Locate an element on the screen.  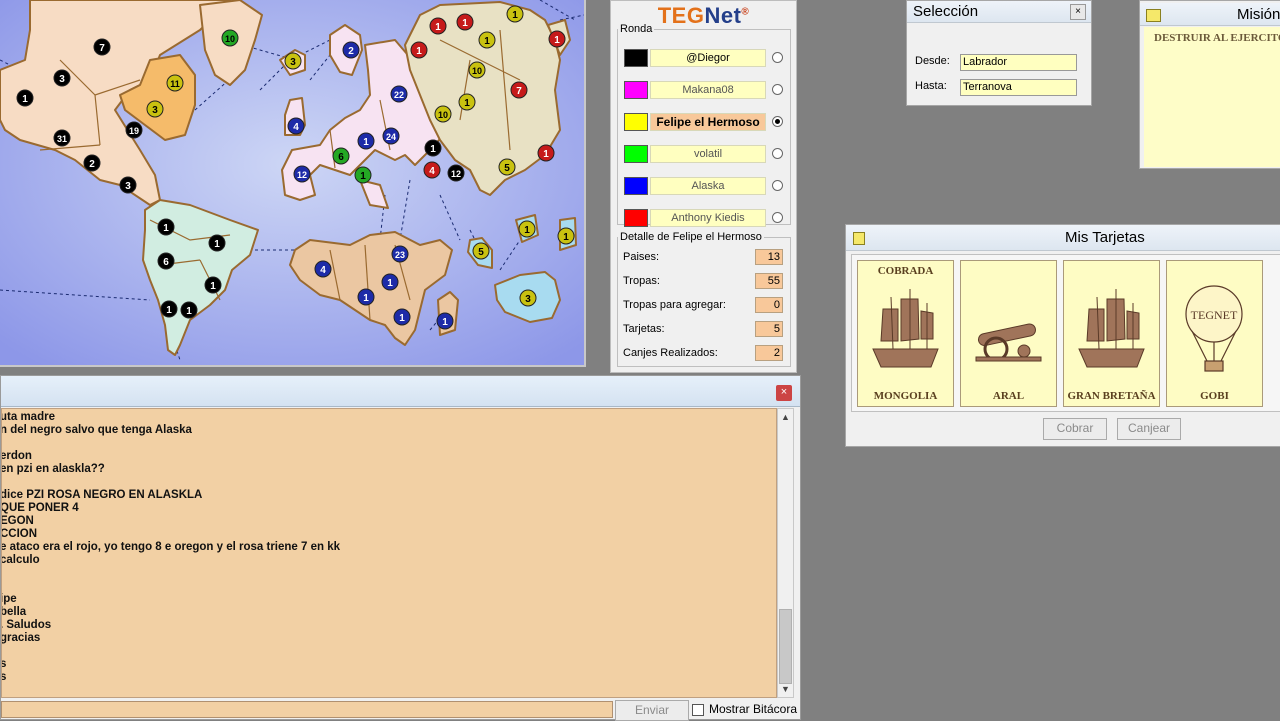
show-log-checkbox is located at coordinates (698, 710).